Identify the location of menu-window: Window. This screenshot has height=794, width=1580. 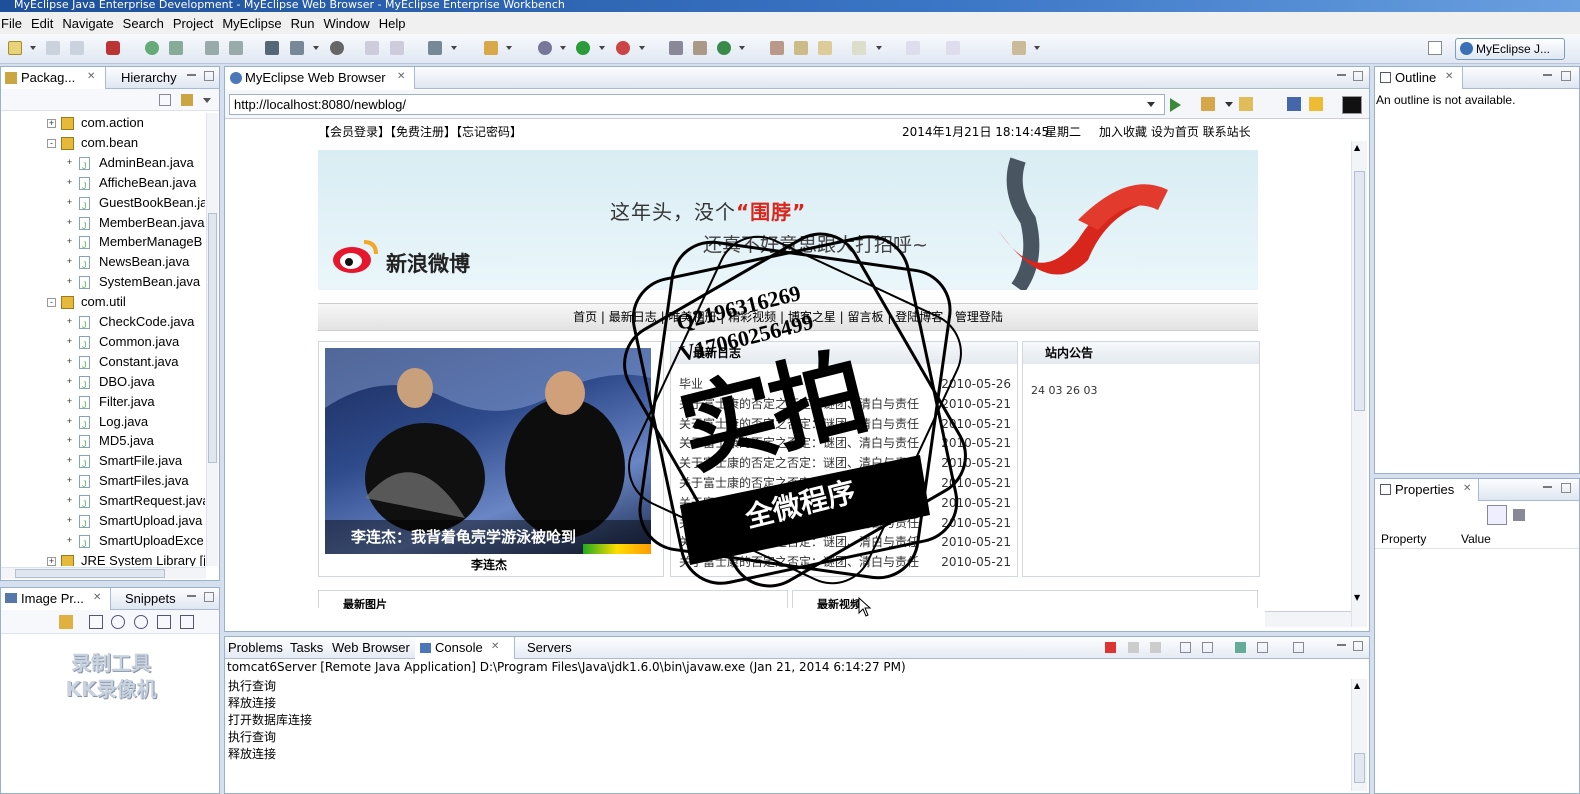
(350, 23).